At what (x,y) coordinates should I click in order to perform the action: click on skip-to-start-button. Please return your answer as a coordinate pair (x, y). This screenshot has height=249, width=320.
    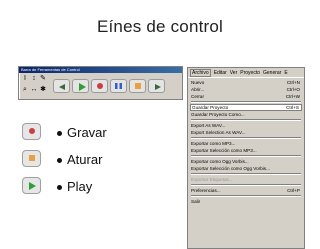
    Looking at the image, I should click on (61, 86).